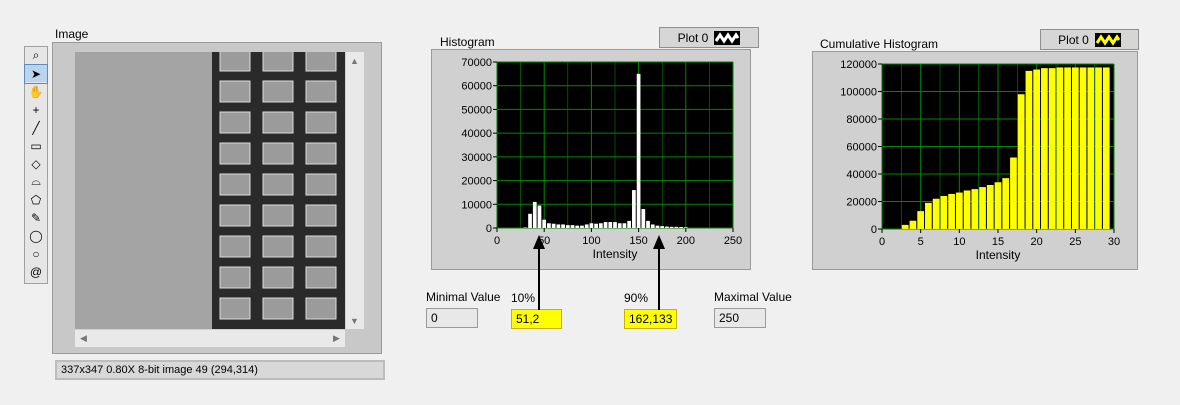  What do you see at coordinates (36, 200) in the screenshot?
I see `polygon-icon: ⬠` at bounding box center [36, 200].